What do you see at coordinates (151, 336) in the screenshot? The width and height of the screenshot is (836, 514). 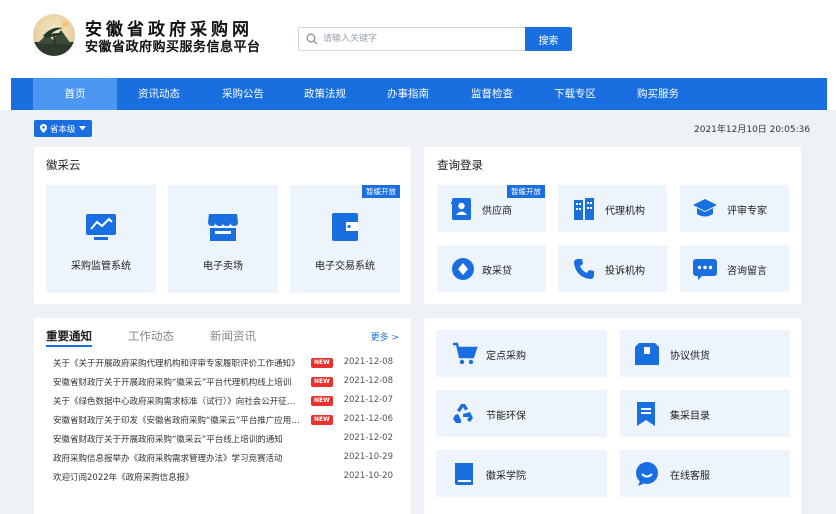 I see `tab-work-updates: 工作动态` at bounding box center [151, 336].